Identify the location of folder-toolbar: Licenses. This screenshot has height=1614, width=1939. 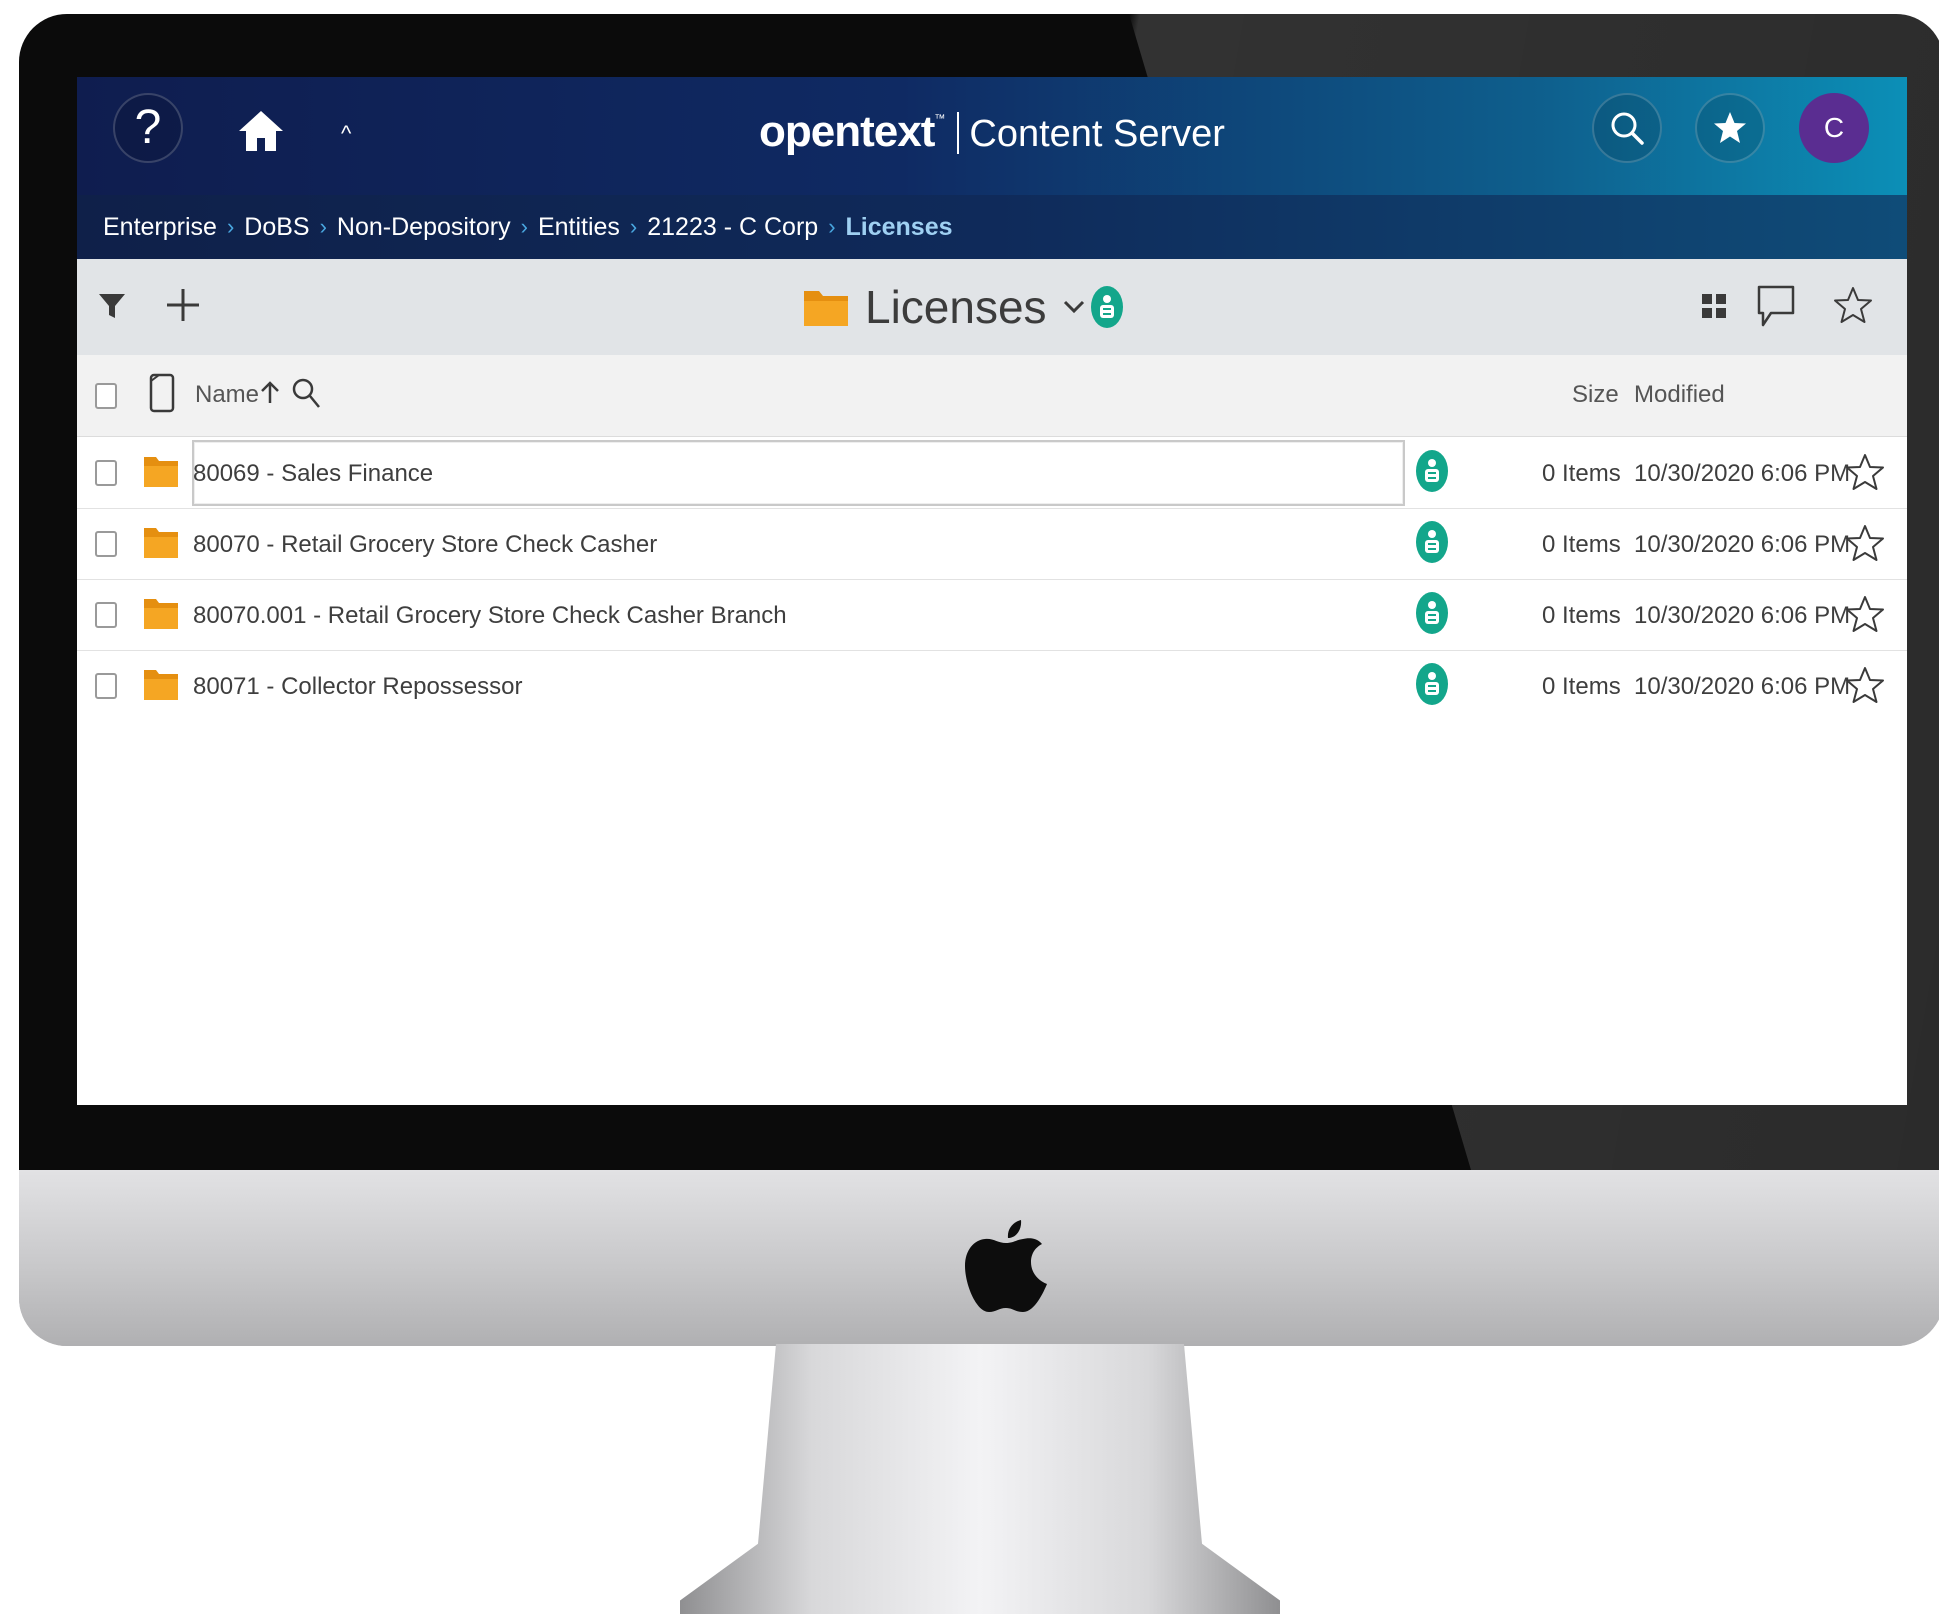
(992, 307).